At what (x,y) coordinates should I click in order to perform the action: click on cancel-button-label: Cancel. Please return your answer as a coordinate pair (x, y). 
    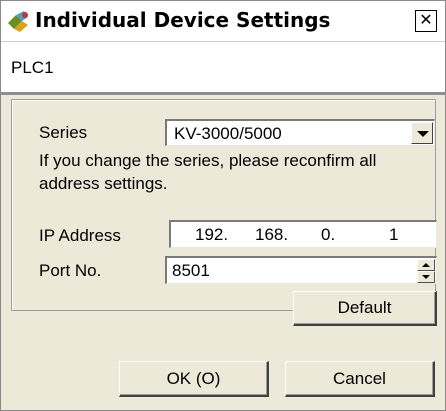
    Looking at the image, I should click on (359, 378).